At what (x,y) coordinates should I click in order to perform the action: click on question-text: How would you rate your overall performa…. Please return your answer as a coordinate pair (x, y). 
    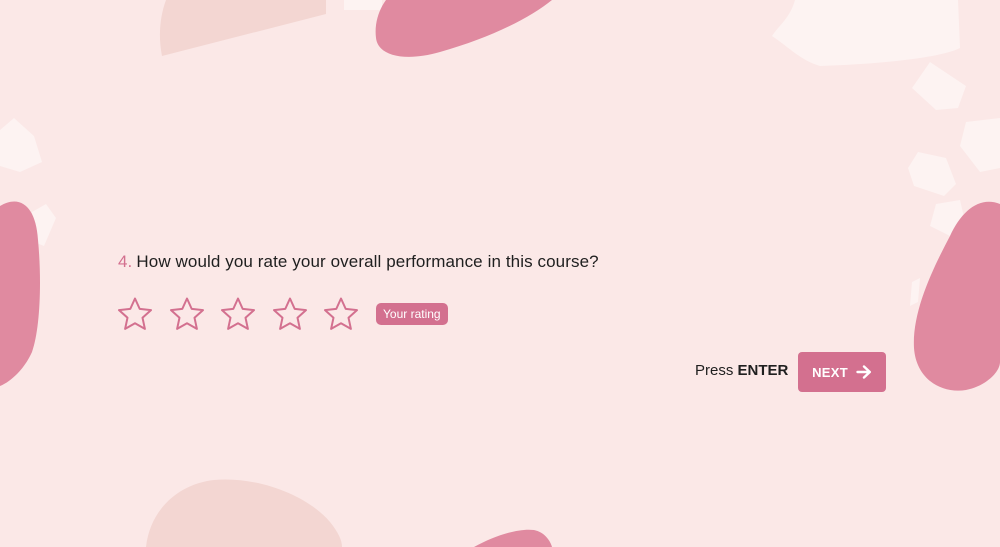
    Looking at the image, I should click on (367, 261).